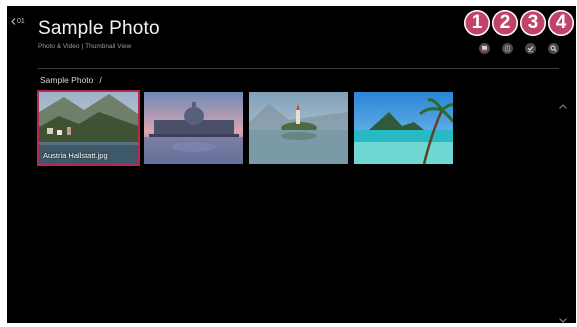 This screenshot has height=327, width=577. Describe the element at coordinates (108, 46) in the screenshot. I see `subtitle-view-mode: Thumbnail View` at that location.